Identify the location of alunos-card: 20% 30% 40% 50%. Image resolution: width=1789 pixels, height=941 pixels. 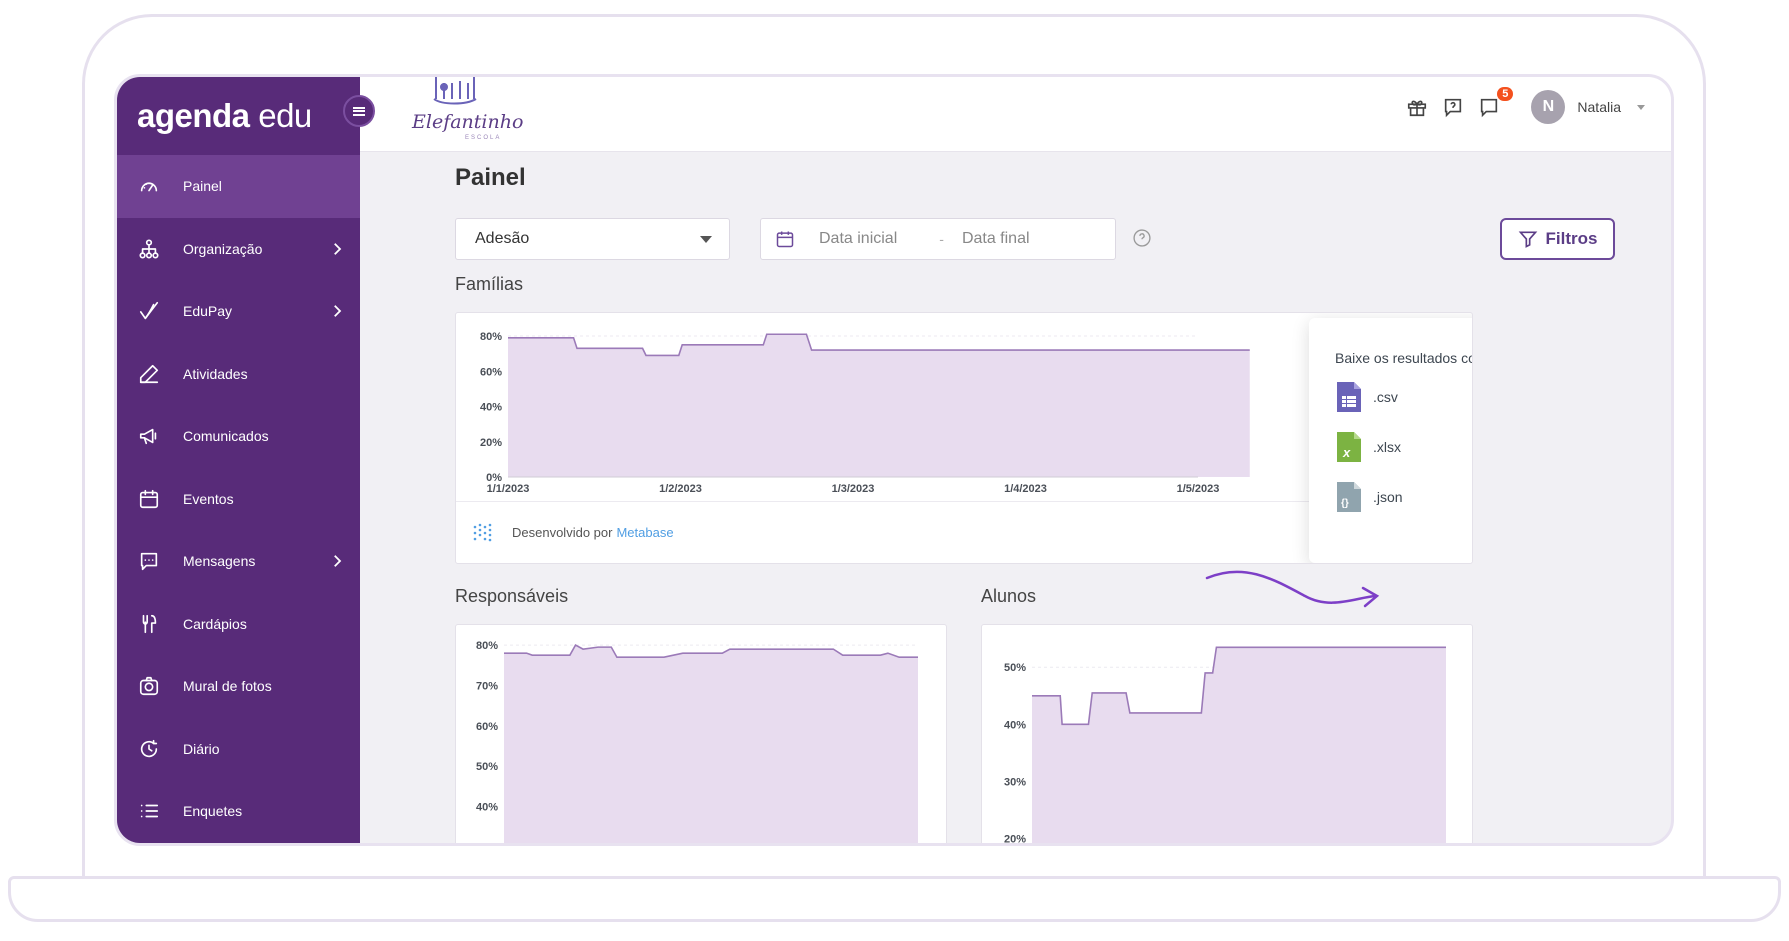
(1227, 735).